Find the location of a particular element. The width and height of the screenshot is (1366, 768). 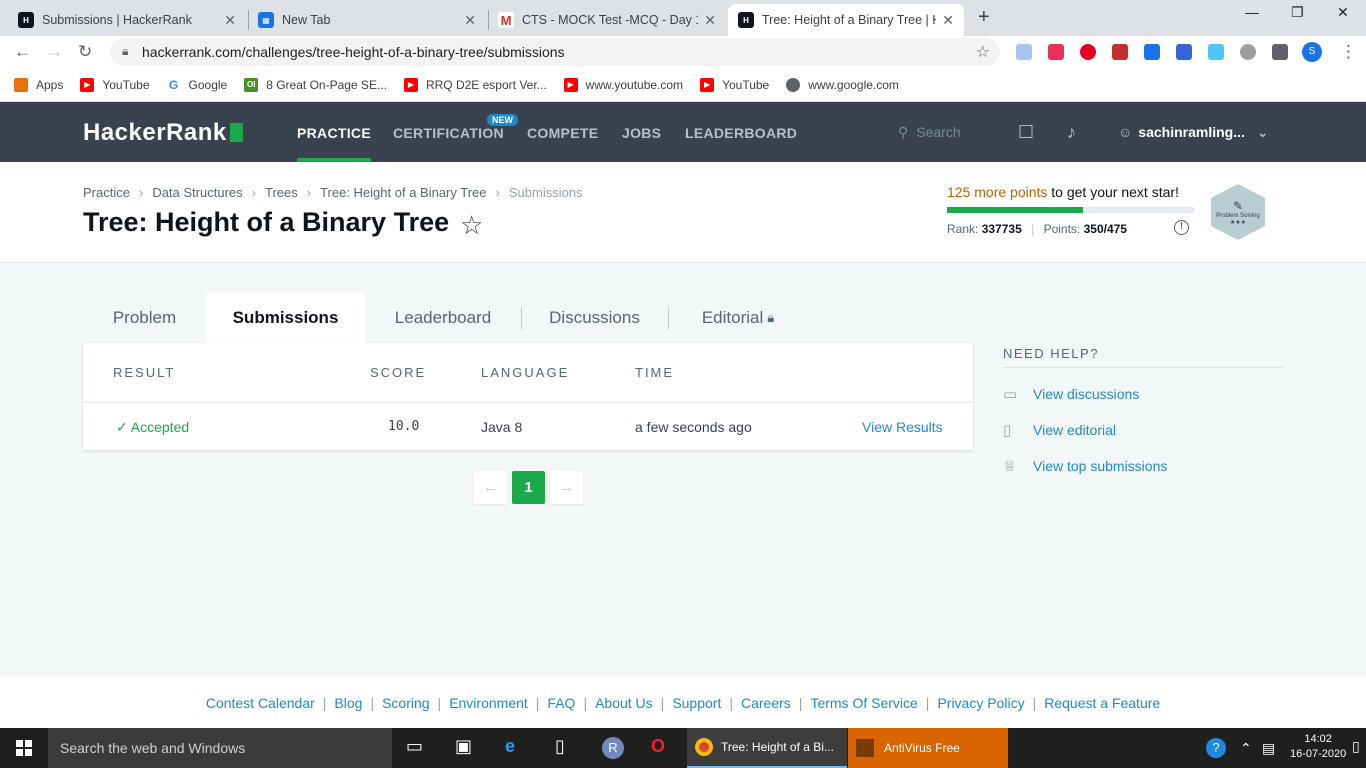

task-view-icon: ▭ is located at coordinates (414, 746).